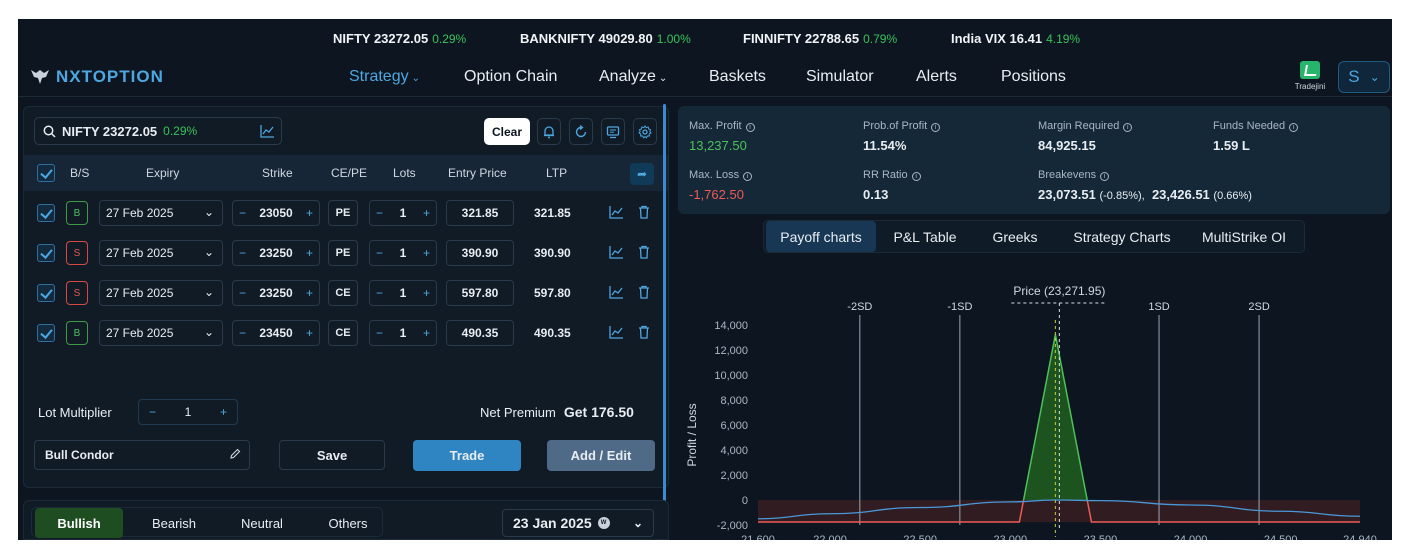  What do you see at coordinates (480, 333) in the screenshot?
I see `leg-entry-price-input: 490.35` at bounding box center [480, 333].